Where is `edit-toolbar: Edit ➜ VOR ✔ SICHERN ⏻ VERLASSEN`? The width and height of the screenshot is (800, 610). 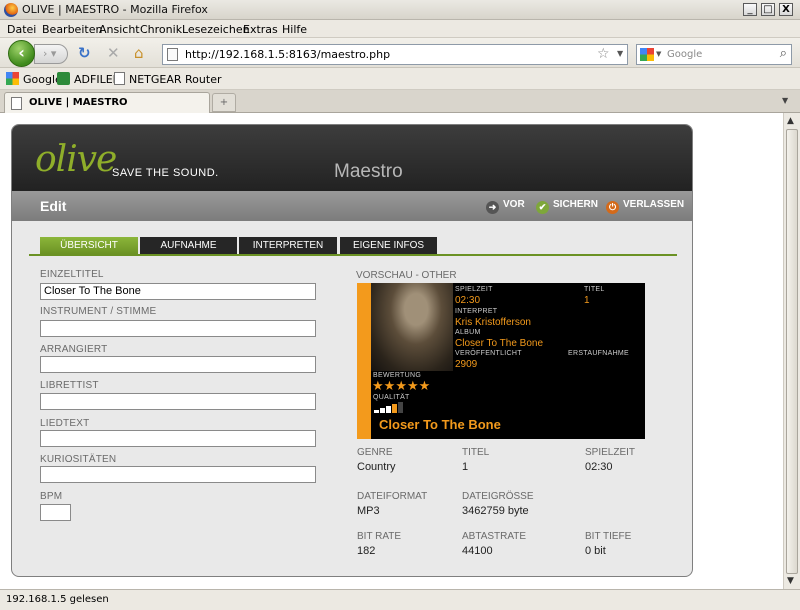
edit-toolbar: Edit ➜ VOR ✔ SICHERN ⏻ VERLASSEN is located at coordinates (352, 206).